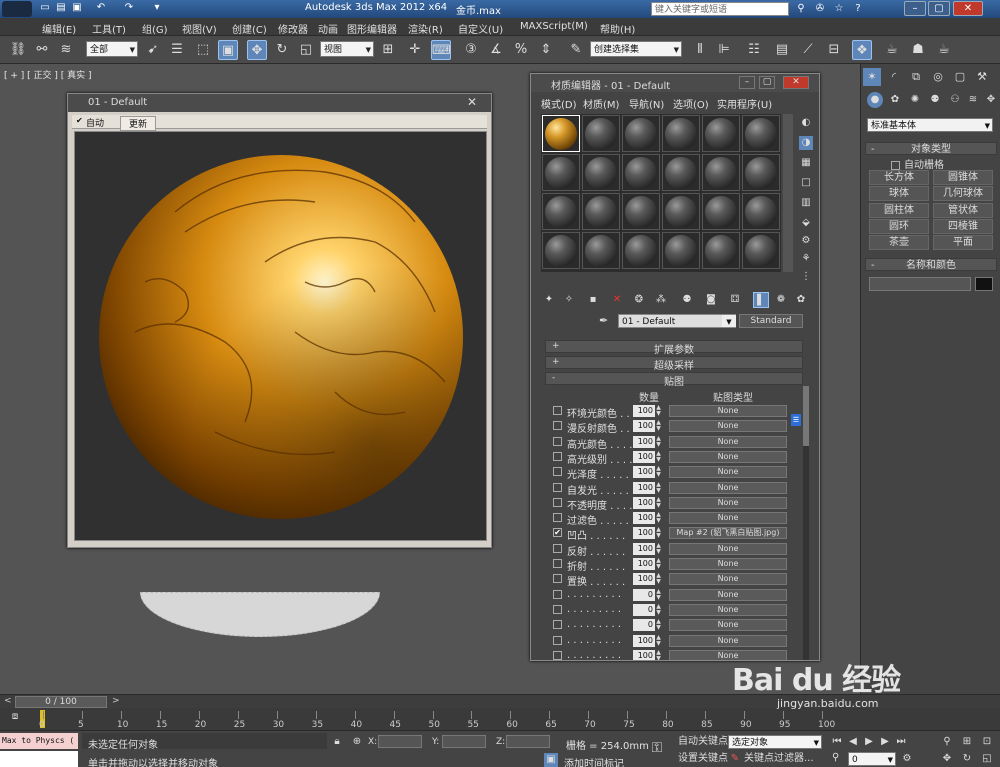 Image resolution: width=1000 pixels, height=767 pixels. I want to click on material-type-button: Standard, so click(771, 321).